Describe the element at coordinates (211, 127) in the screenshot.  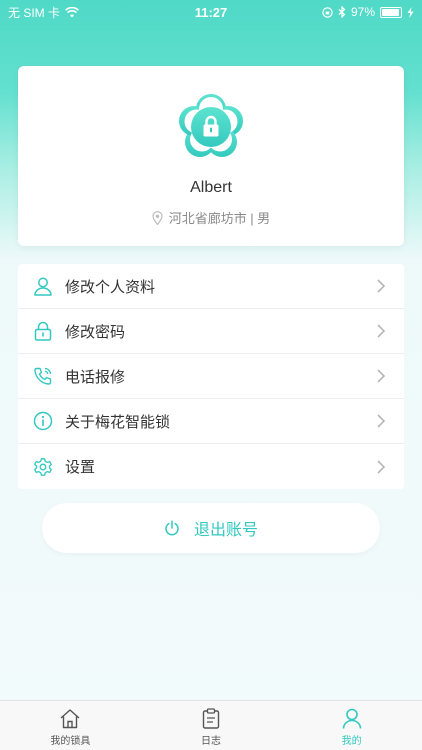
I see `plum-blossom-lock-logo` at that location.